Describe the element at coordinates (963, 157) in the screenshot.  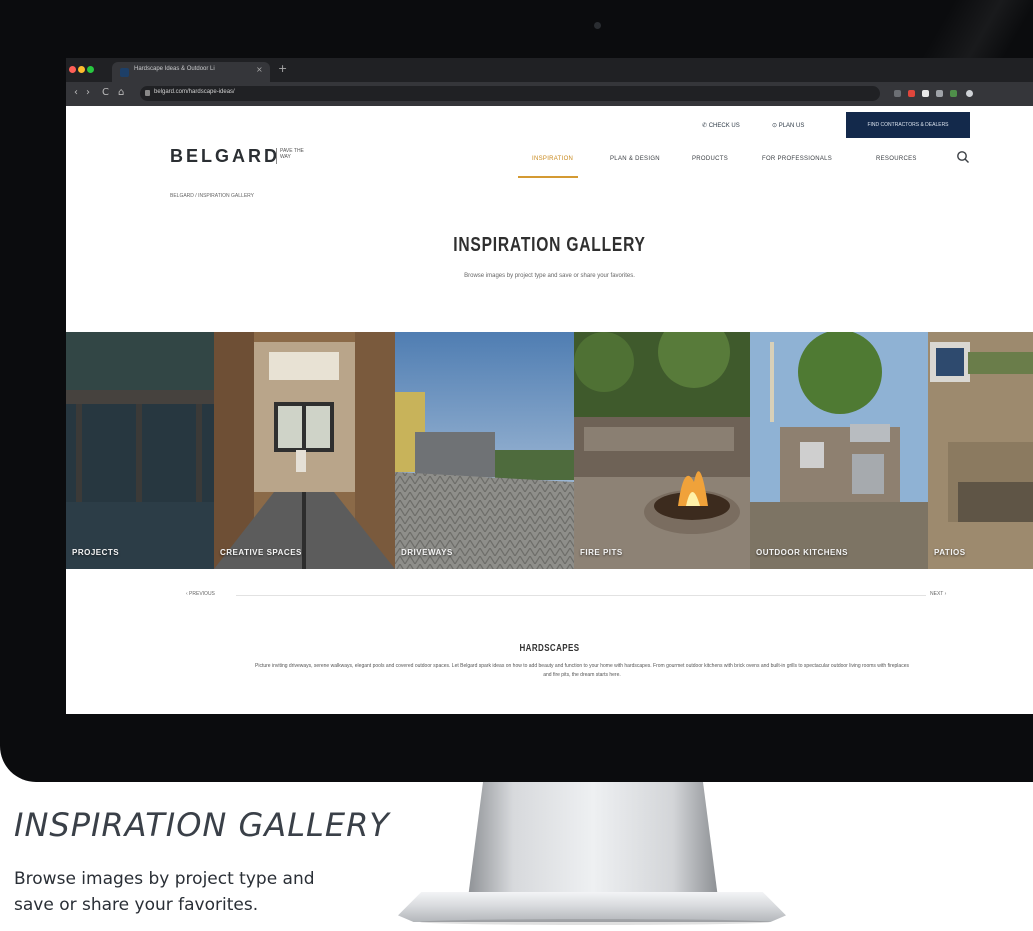
I see `search-icon` at that location.